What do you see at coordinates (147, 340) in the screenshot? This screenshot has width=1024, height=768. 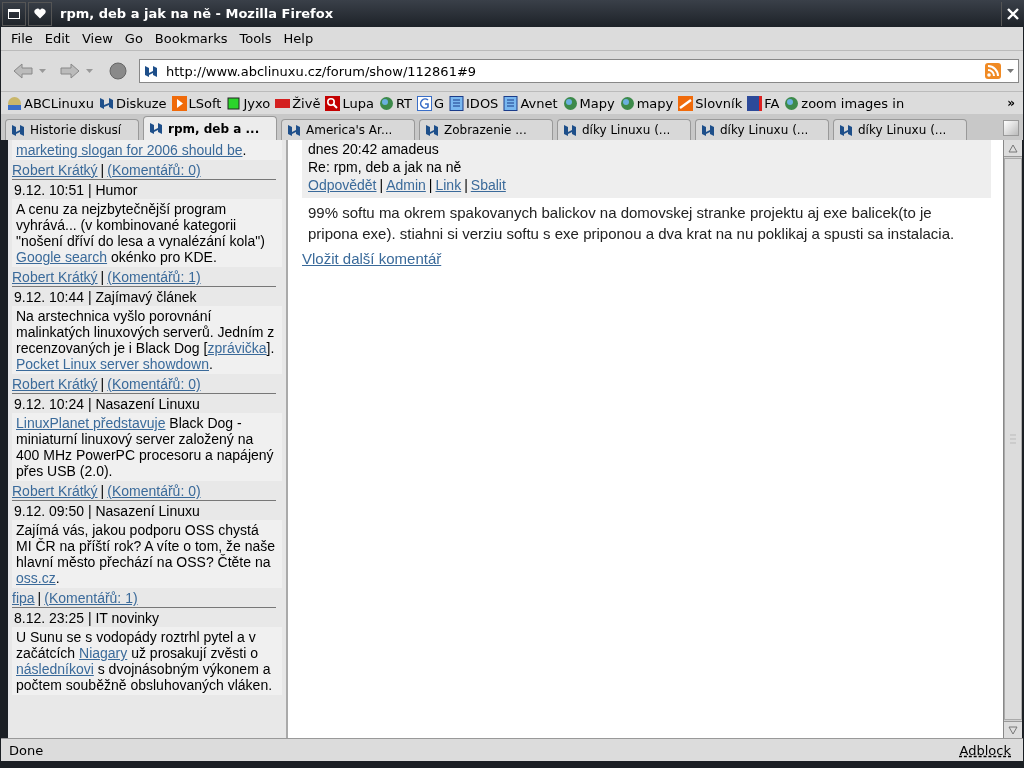 I see `news-text: Na arstechnica vyšlo porovnání malinkatých linuxových serverů. Jedním z recenzovaných je i Black Dog [zprávička]. Pocket Linux server showdown.` at bounding box center [147, 340].